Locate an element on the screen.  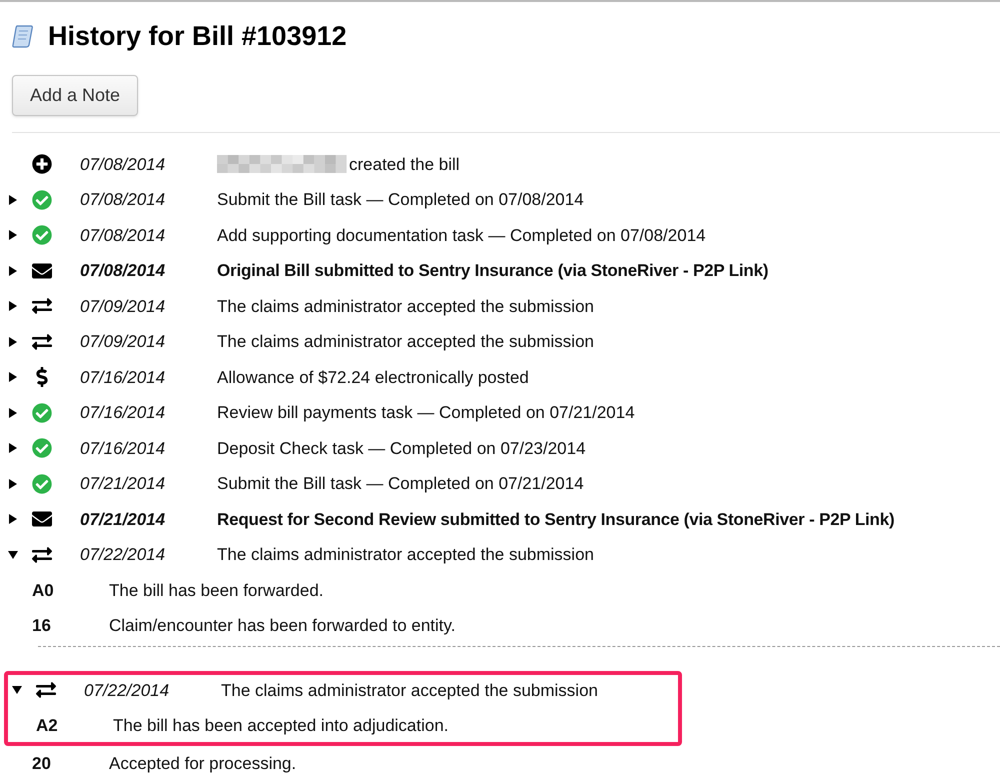
entry-description: Allowance of $72.24 electronically posted is located at coordinates (373, 377).